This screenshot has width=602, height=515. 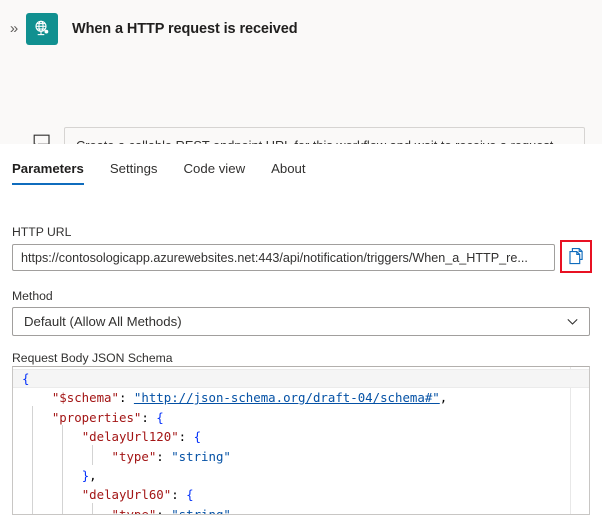 What do you see at coordinates (92, 358) in the screenshot?
I see `request-body-schema-label: Request Body JSON Schema` at bounding box center [92, 358].